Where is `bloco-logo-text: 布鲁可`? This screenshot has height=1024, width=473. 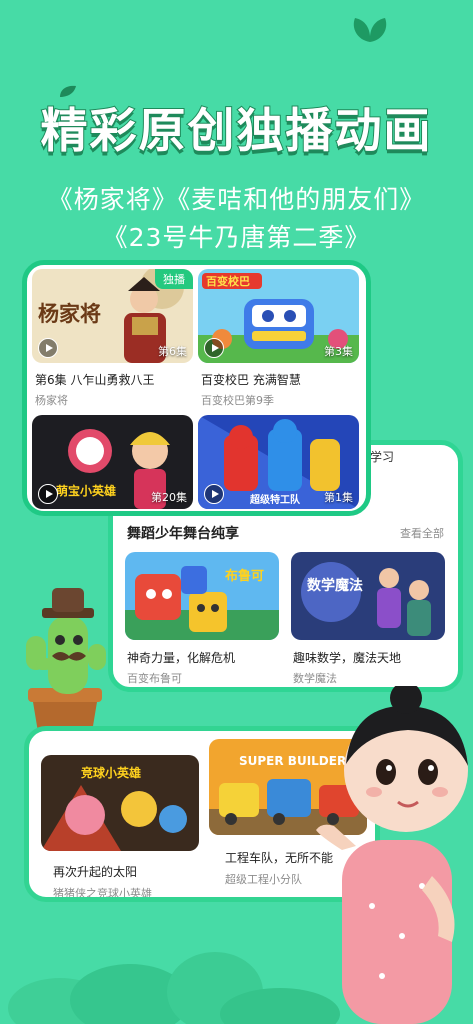 bloco-logo-text: 布鲁可 is located at coordinates (244, 576).